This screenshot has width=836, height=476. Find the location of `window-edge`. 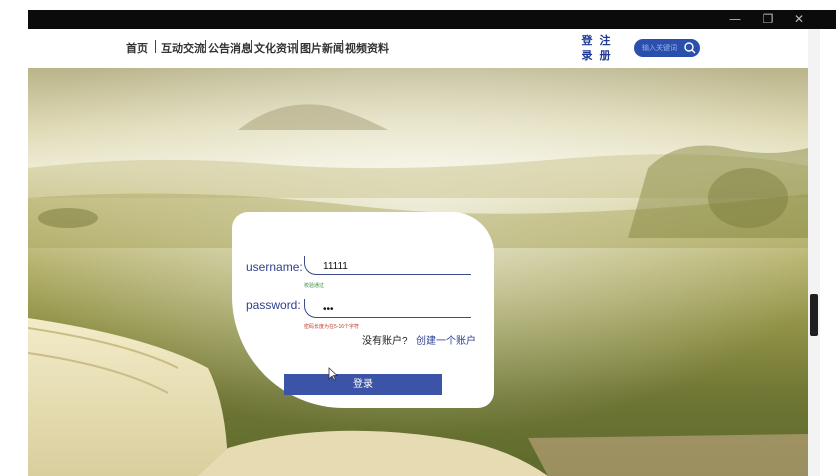

window-edge is located at coordinates (828, 252).